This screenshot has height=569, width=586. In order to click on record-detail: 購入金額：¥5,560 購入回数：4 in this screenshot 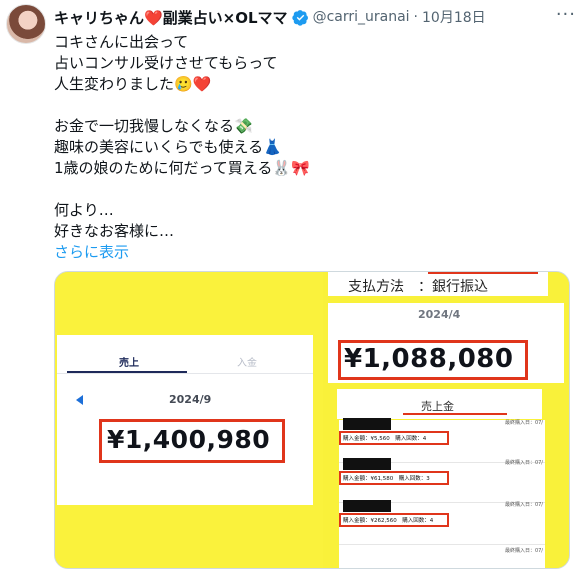, I will do `click(385, 439)`.